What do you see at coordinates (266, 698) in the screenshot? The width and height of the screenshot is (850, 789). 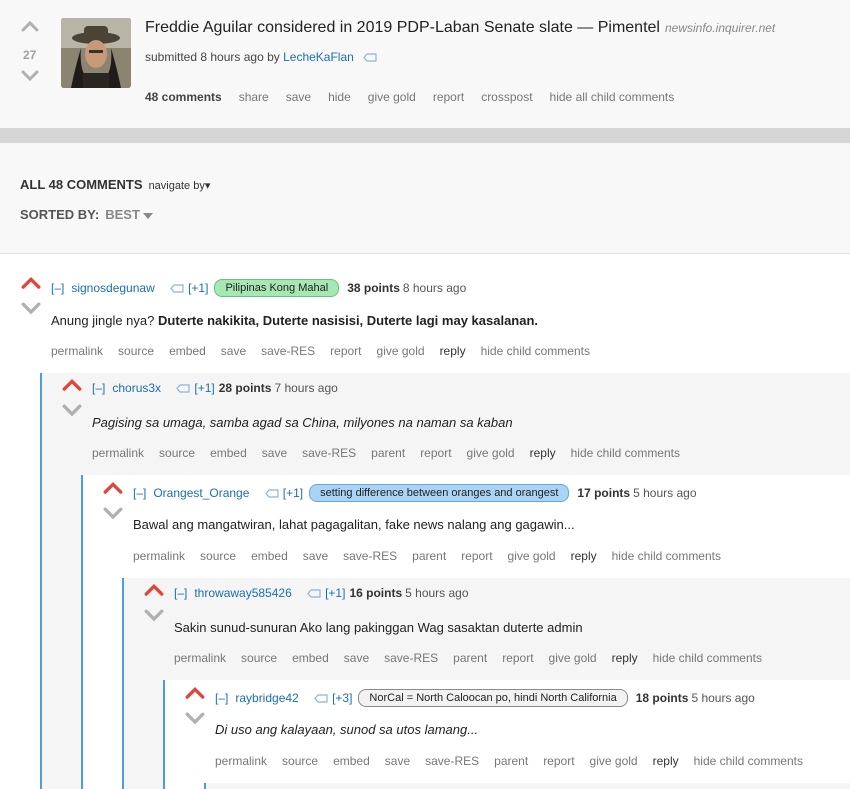 I see `comment-author: raybridge42` at bounding box center [266, 698].